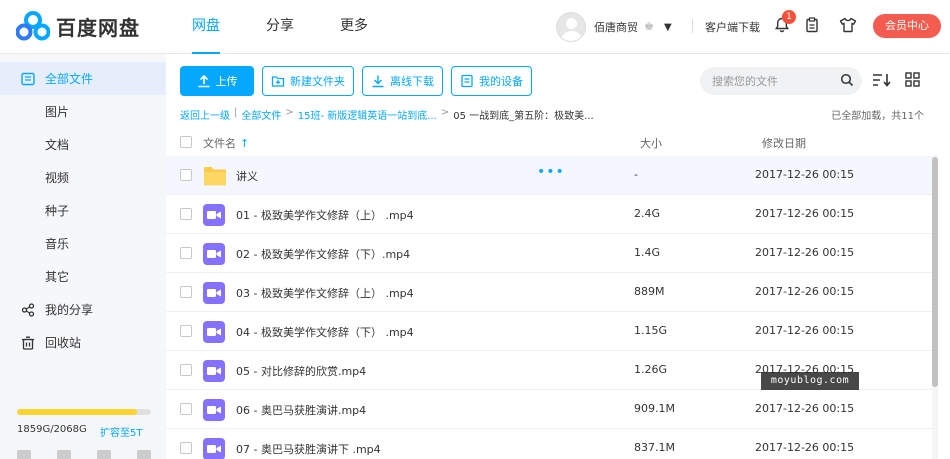 Image resolution: width=950 pixels, height=459 pixels. I want to click on upload-button: 上传, so click(217, 81).